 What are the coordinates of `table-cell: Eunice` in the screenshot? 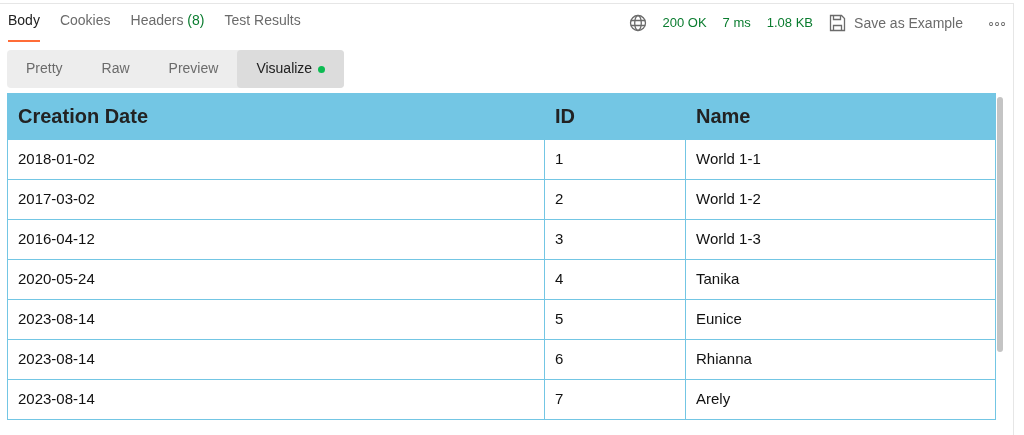 It's located at (840, 319).